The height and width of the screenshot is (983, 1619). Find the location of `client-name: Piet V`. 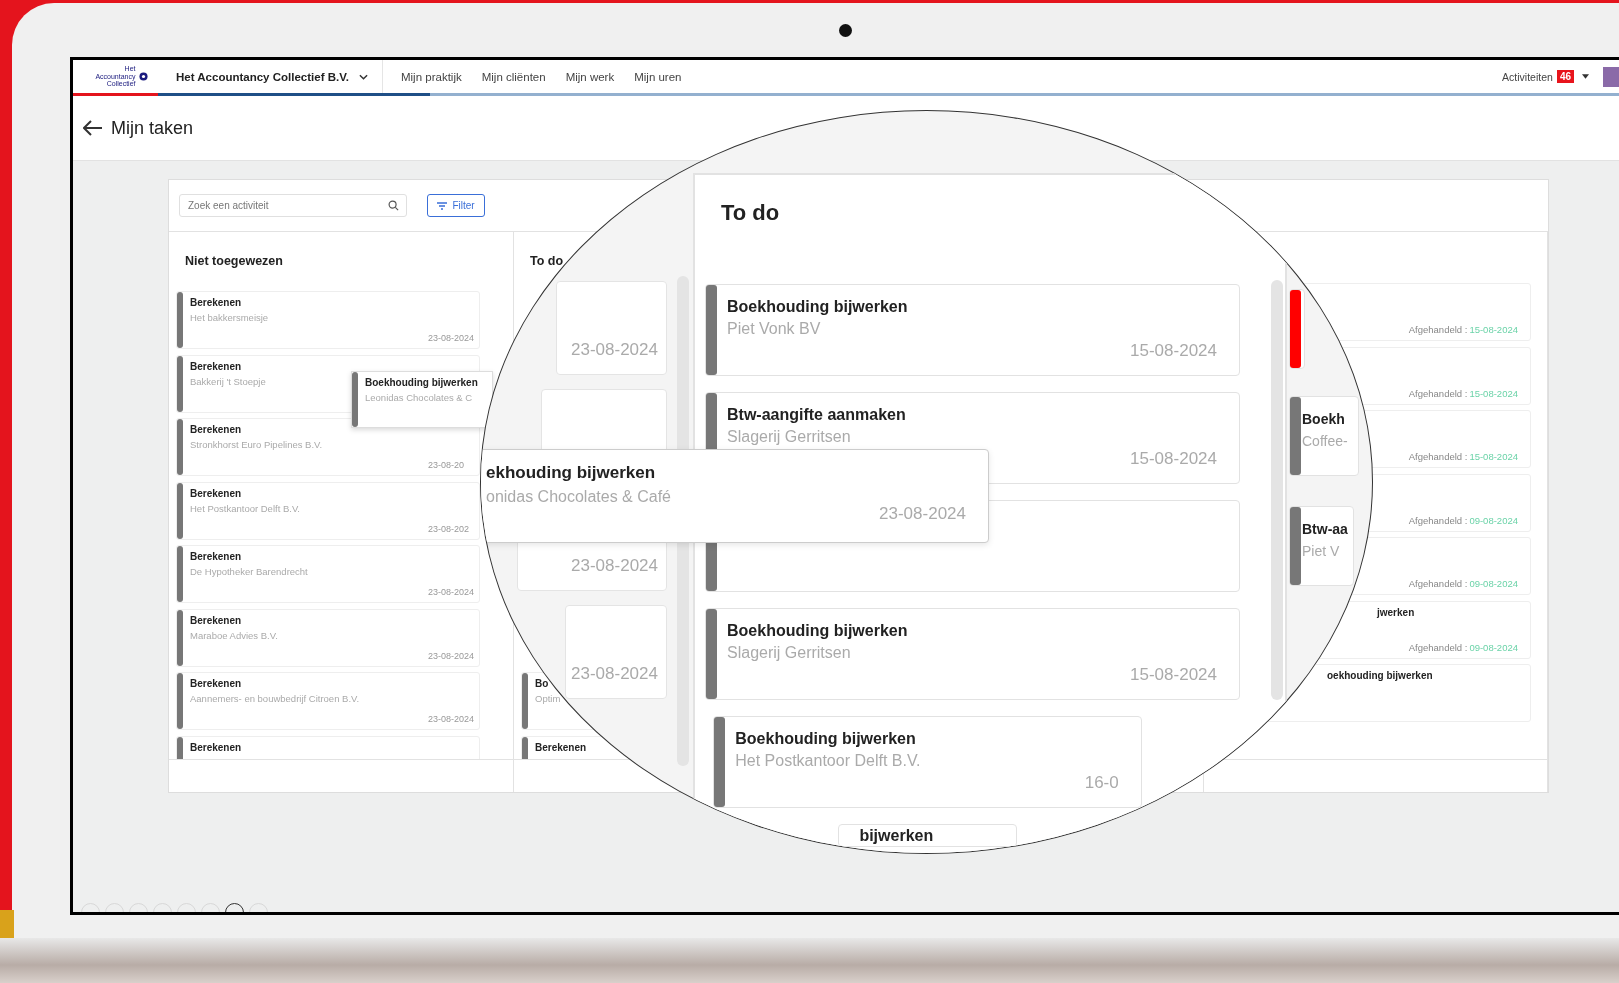

client-name: Piet V is located at coordinates (1321, 551).